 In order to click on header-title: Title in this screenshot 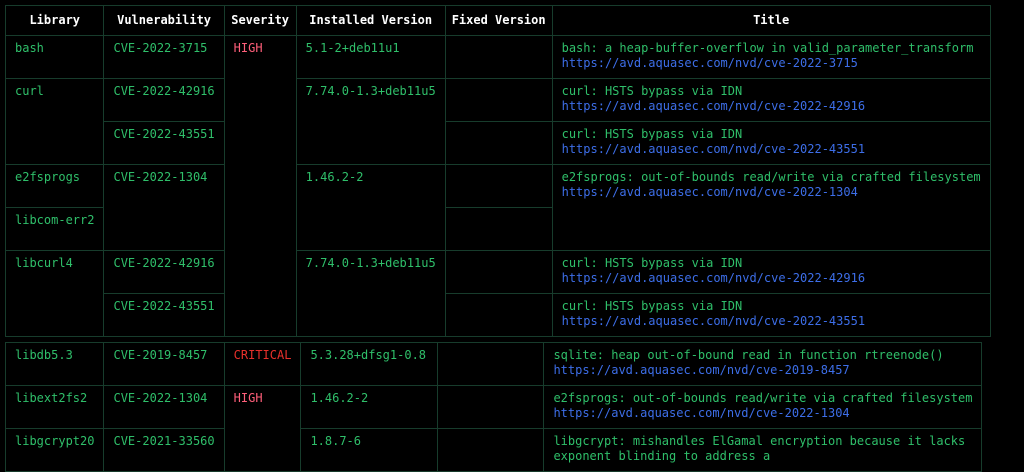, I will do `click(771, 20)`.